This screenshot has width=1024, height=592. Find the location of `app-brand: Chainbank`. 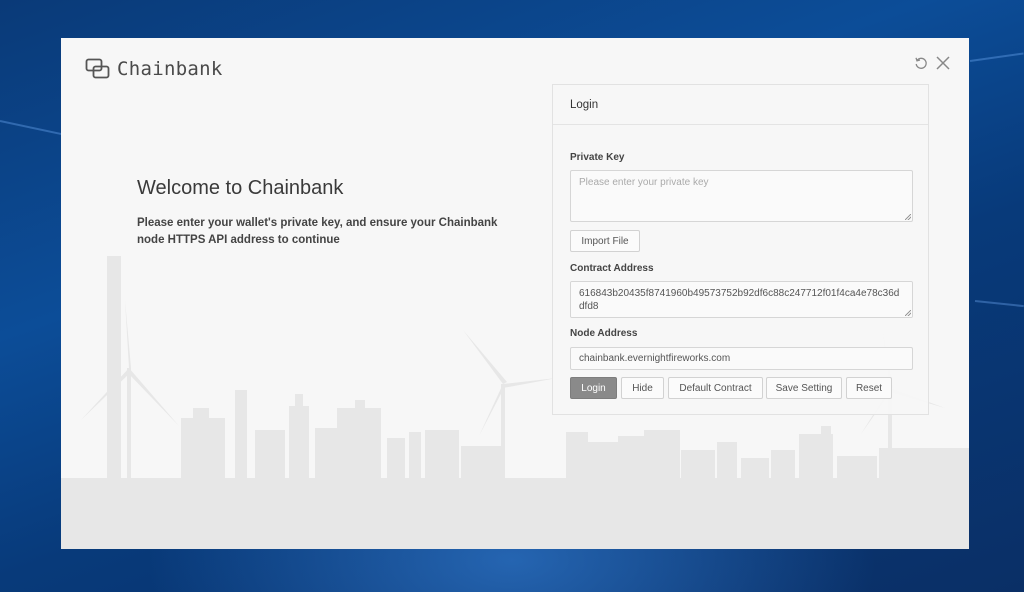

app-brand: Chainbank is located at coordinates (154, 69).